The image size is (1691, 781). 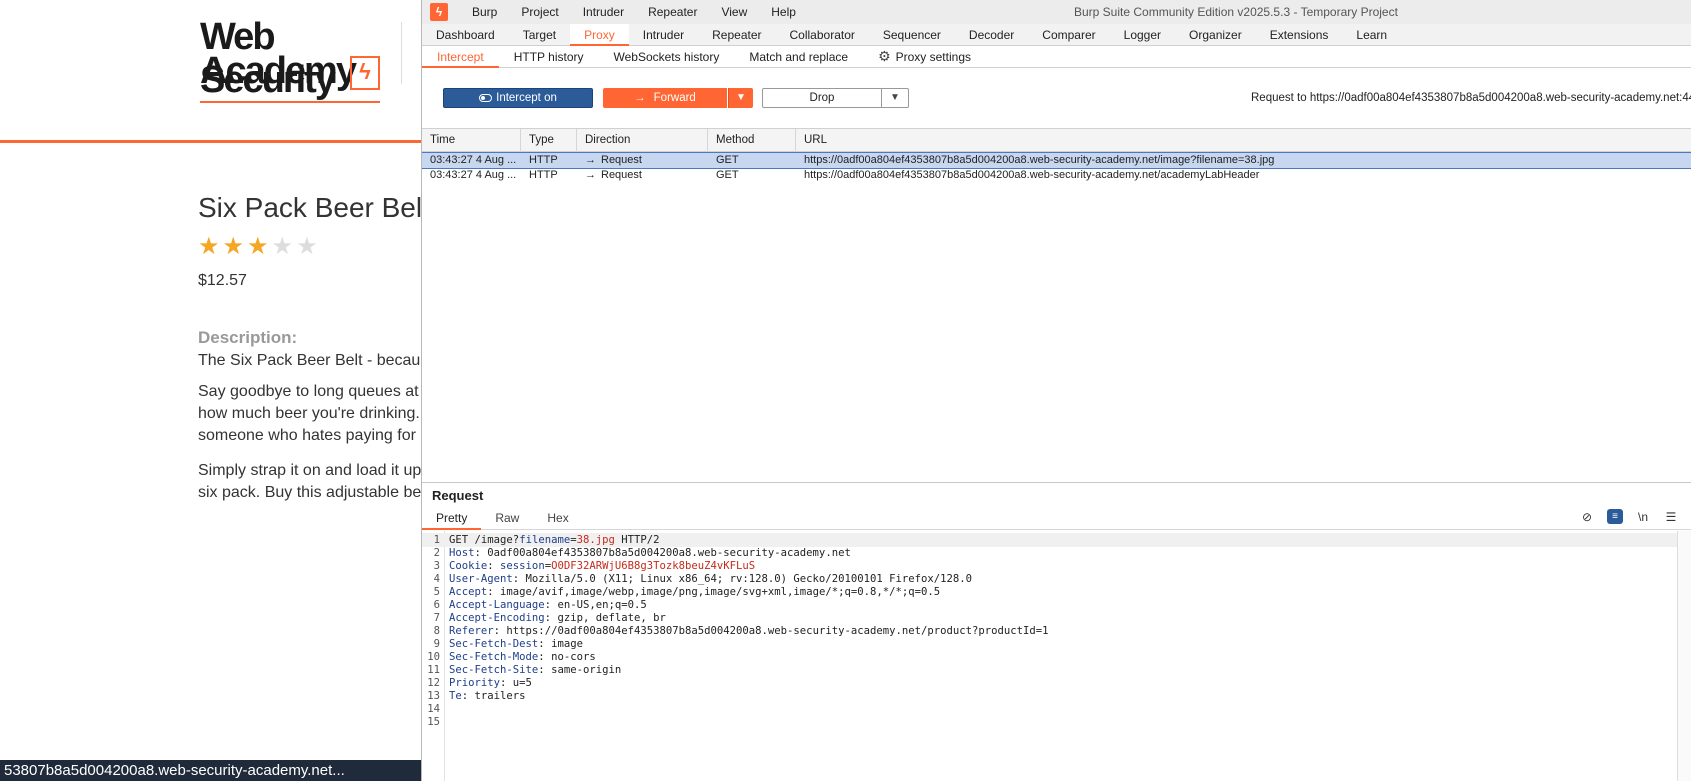 What do you see at coordinates (1671, 517) in the screenshot?
I see `menu-icon: ☰` at bounding box center [1671, 517].